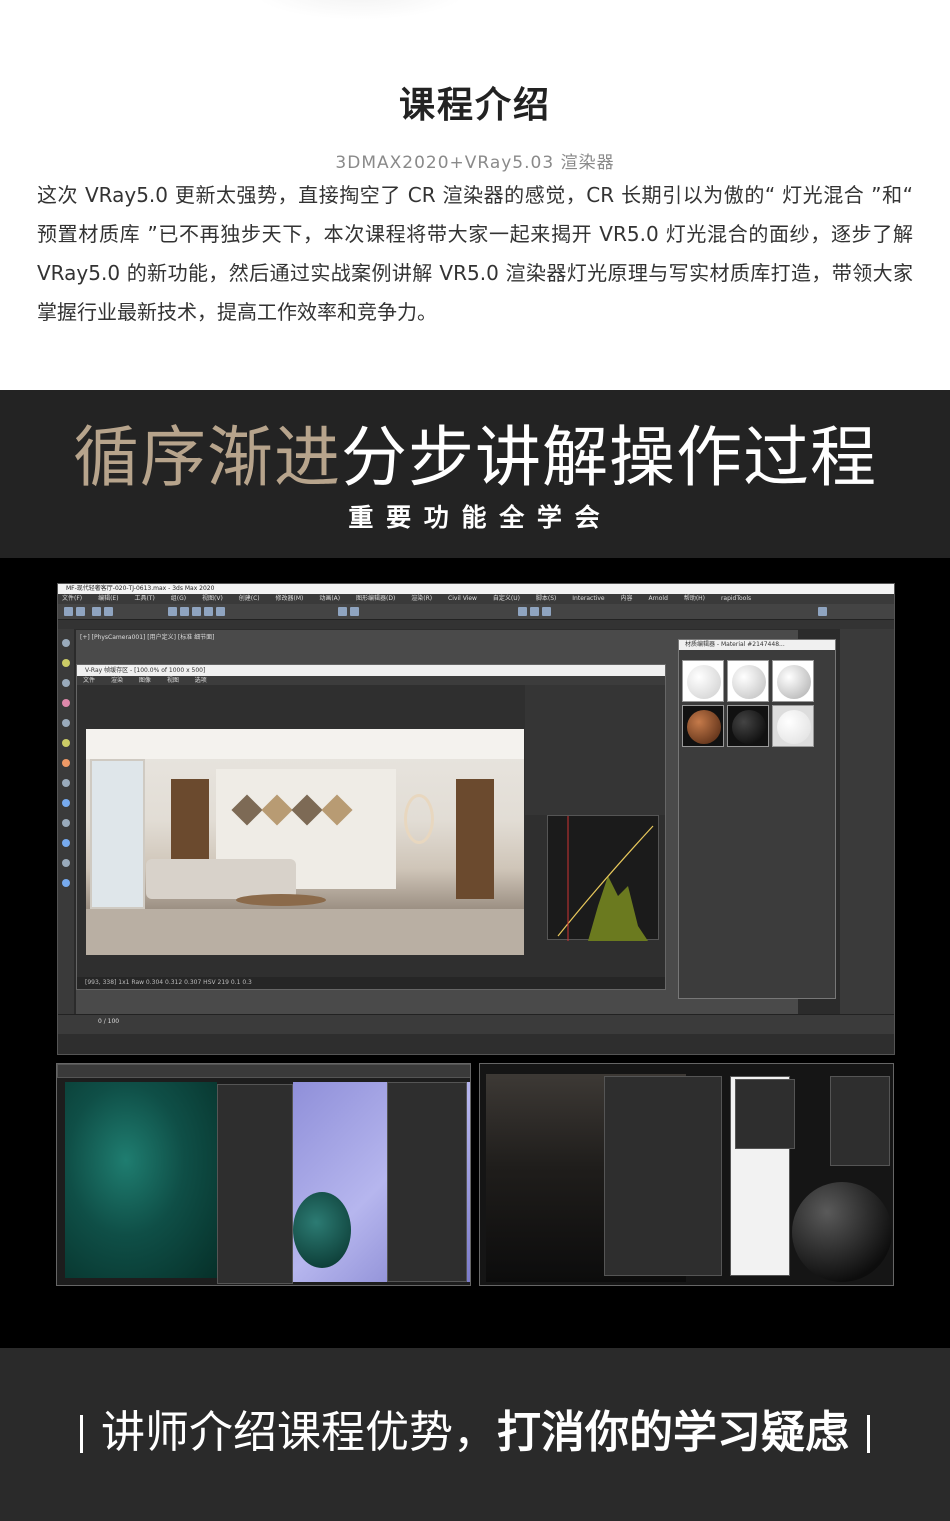 The image size is (950, 1521). I want to click on layer-icon, so click(822, 611).